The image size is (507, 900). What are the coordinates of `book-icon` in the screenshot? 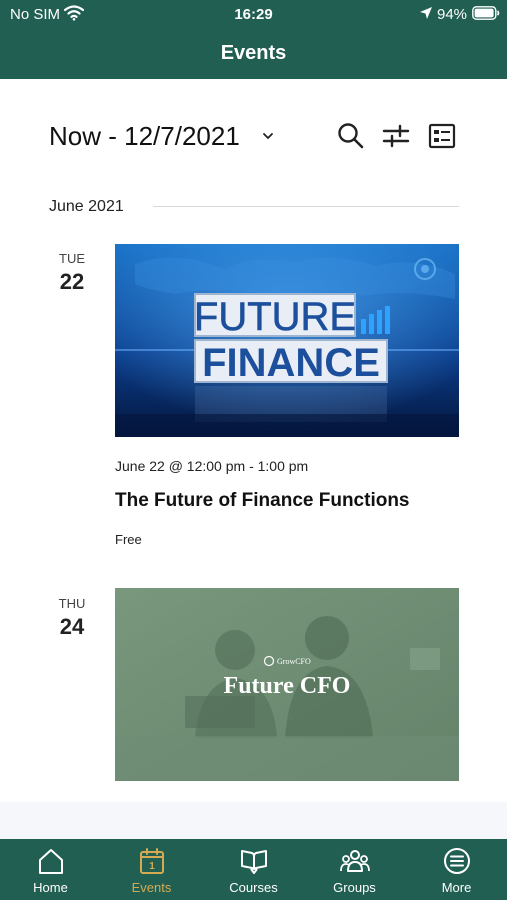 It's located at (254, 862).